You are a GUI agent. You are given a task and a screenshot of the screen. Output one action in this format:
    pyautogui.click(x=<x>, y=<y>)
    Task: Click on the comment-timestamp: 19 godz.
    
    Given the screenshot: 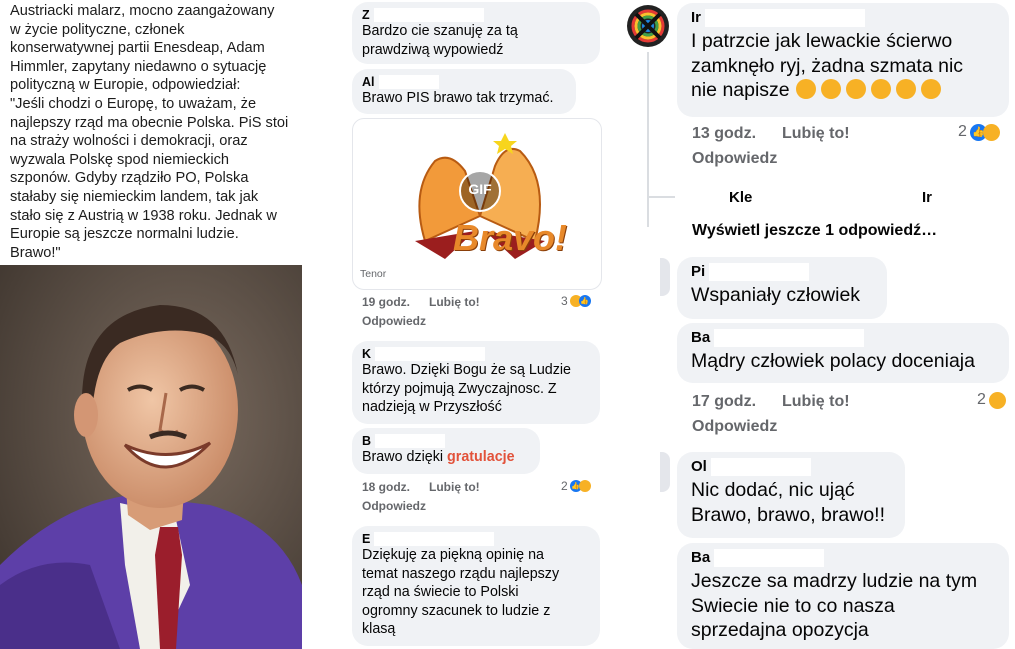 What is the action you would take?
    pyautogui.click(x=386, y=302)
    